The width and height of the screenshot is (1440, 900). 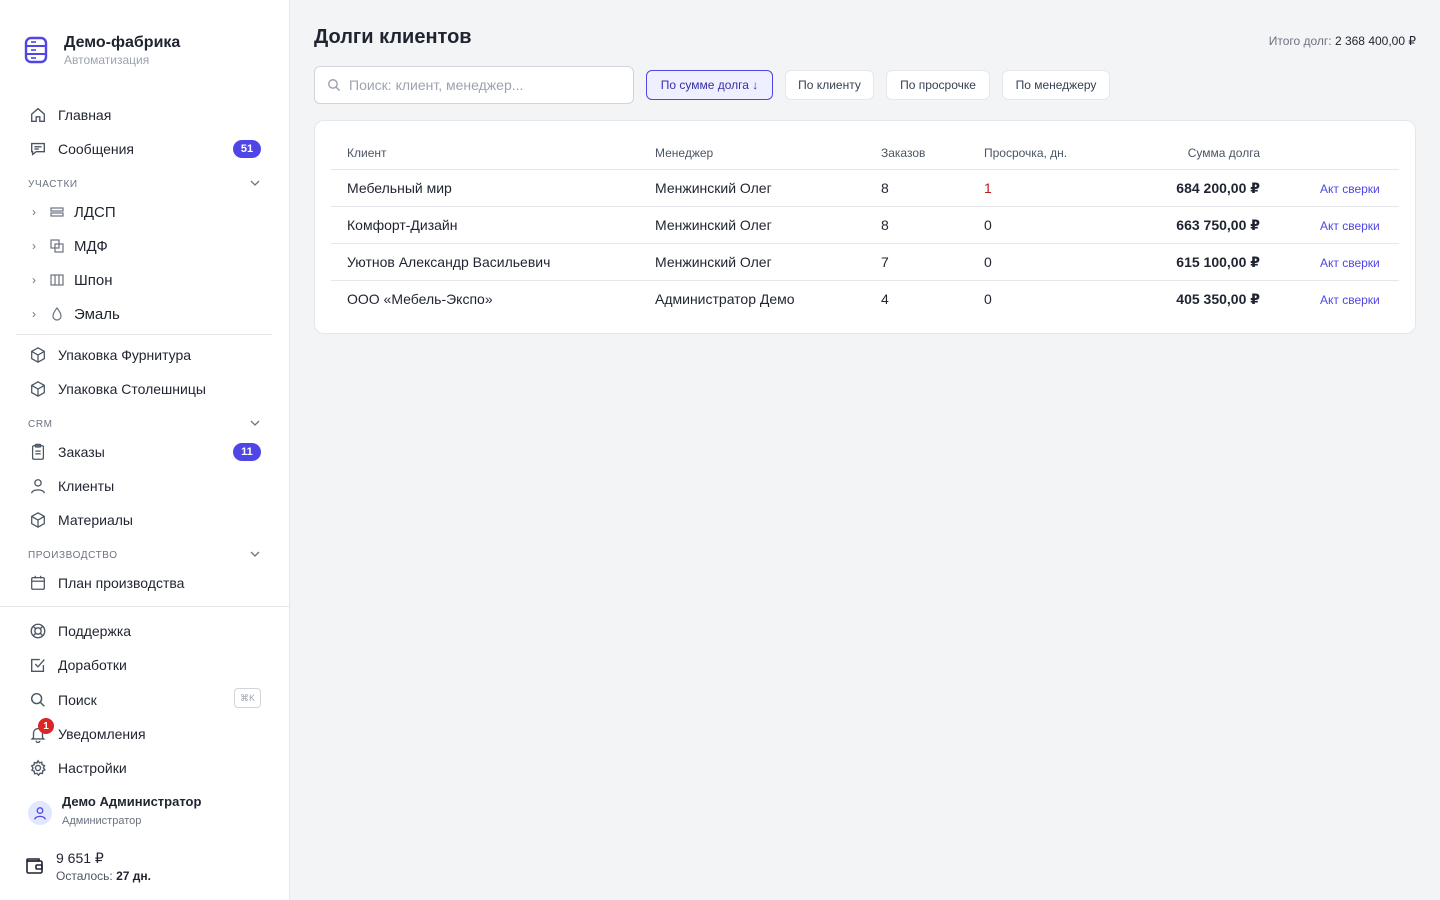 I want to click on nav-part-veneer: › Шпон, so click(x=145, y=280).